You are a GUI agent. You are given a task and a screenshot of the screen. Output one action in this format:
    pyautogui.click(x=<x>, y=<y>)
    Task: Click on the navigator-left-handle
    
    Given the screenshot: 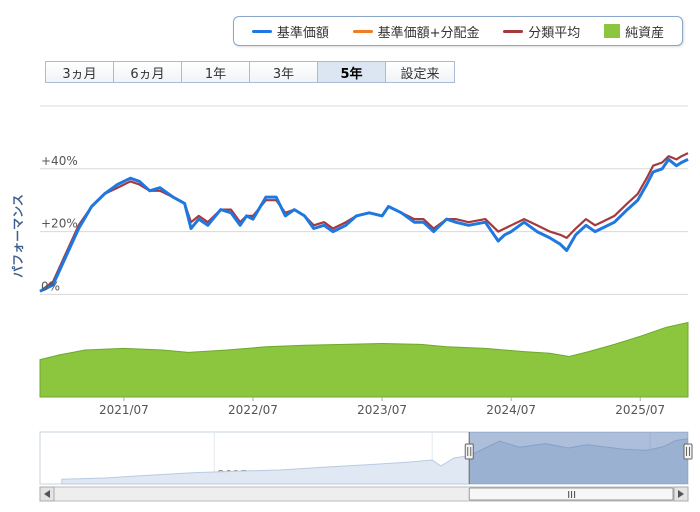 What is the action you would take?
    pyautogui.click(x=469, y=451)
    